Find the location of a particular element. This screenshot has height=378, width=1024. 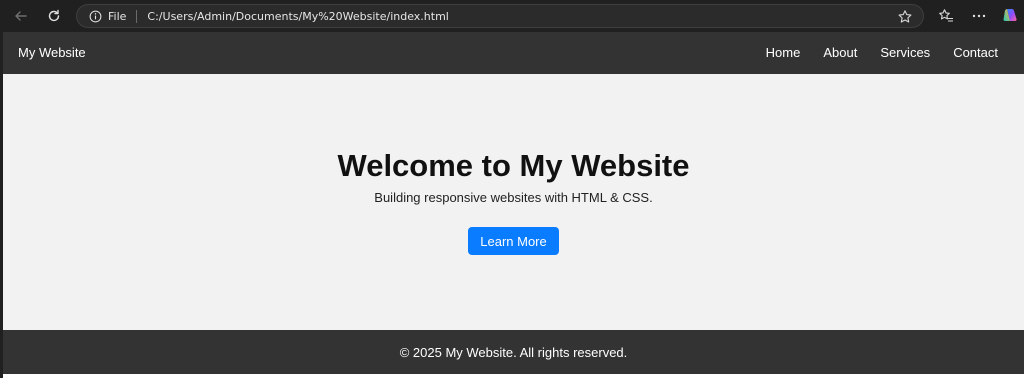

site-header: My Website Home About Services Contact is located at coordinates (513, 53).